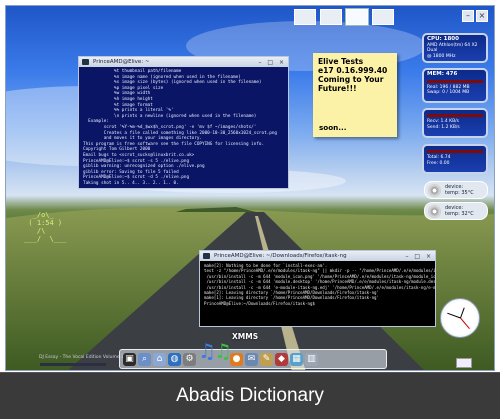  Describe the element at coordinates (73, 364) in the screenshot. I see `media-progress-bar` at that location.